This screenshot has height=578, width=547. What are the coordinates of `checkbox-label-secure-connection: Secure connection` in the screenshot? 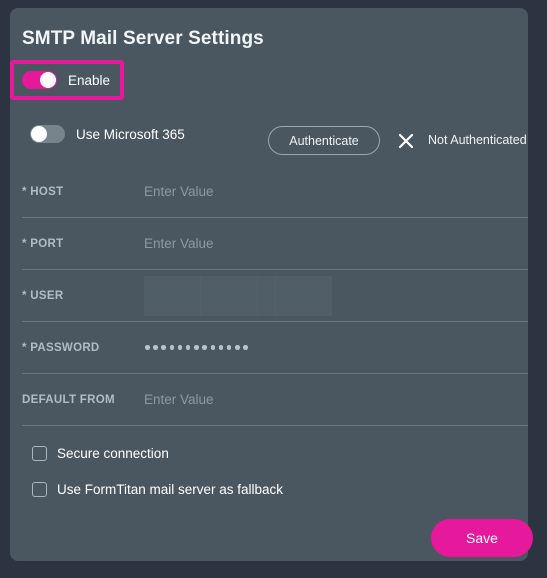 It's located at (113, 453).